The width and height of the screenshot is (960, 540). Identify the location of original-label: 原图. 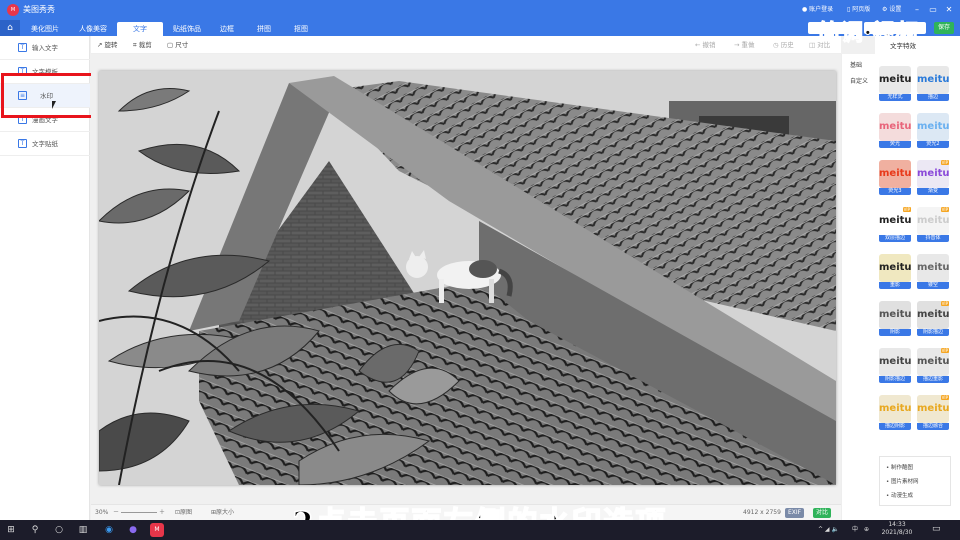
(186, 512).